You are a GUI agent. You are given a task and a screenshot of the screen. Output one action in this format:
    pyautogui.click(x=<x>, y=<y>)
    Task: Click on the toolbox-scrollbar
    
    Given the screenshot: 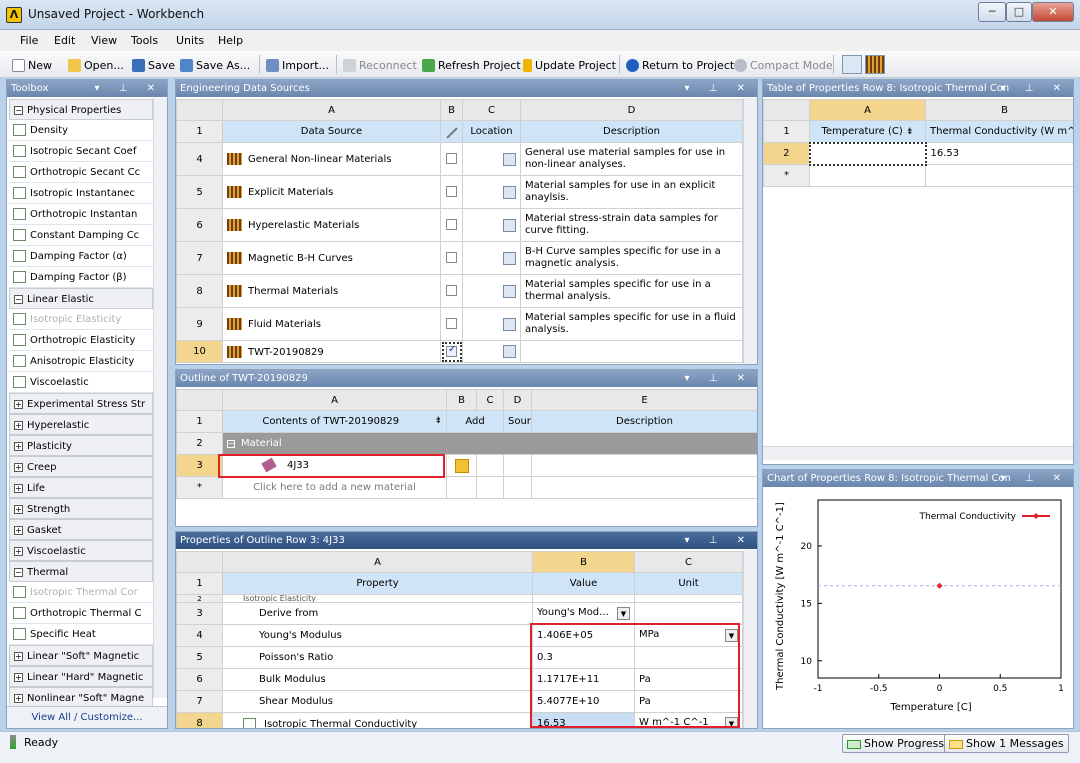 What is the action you would take?
    pyautogui.click(x=160, y=398)
    